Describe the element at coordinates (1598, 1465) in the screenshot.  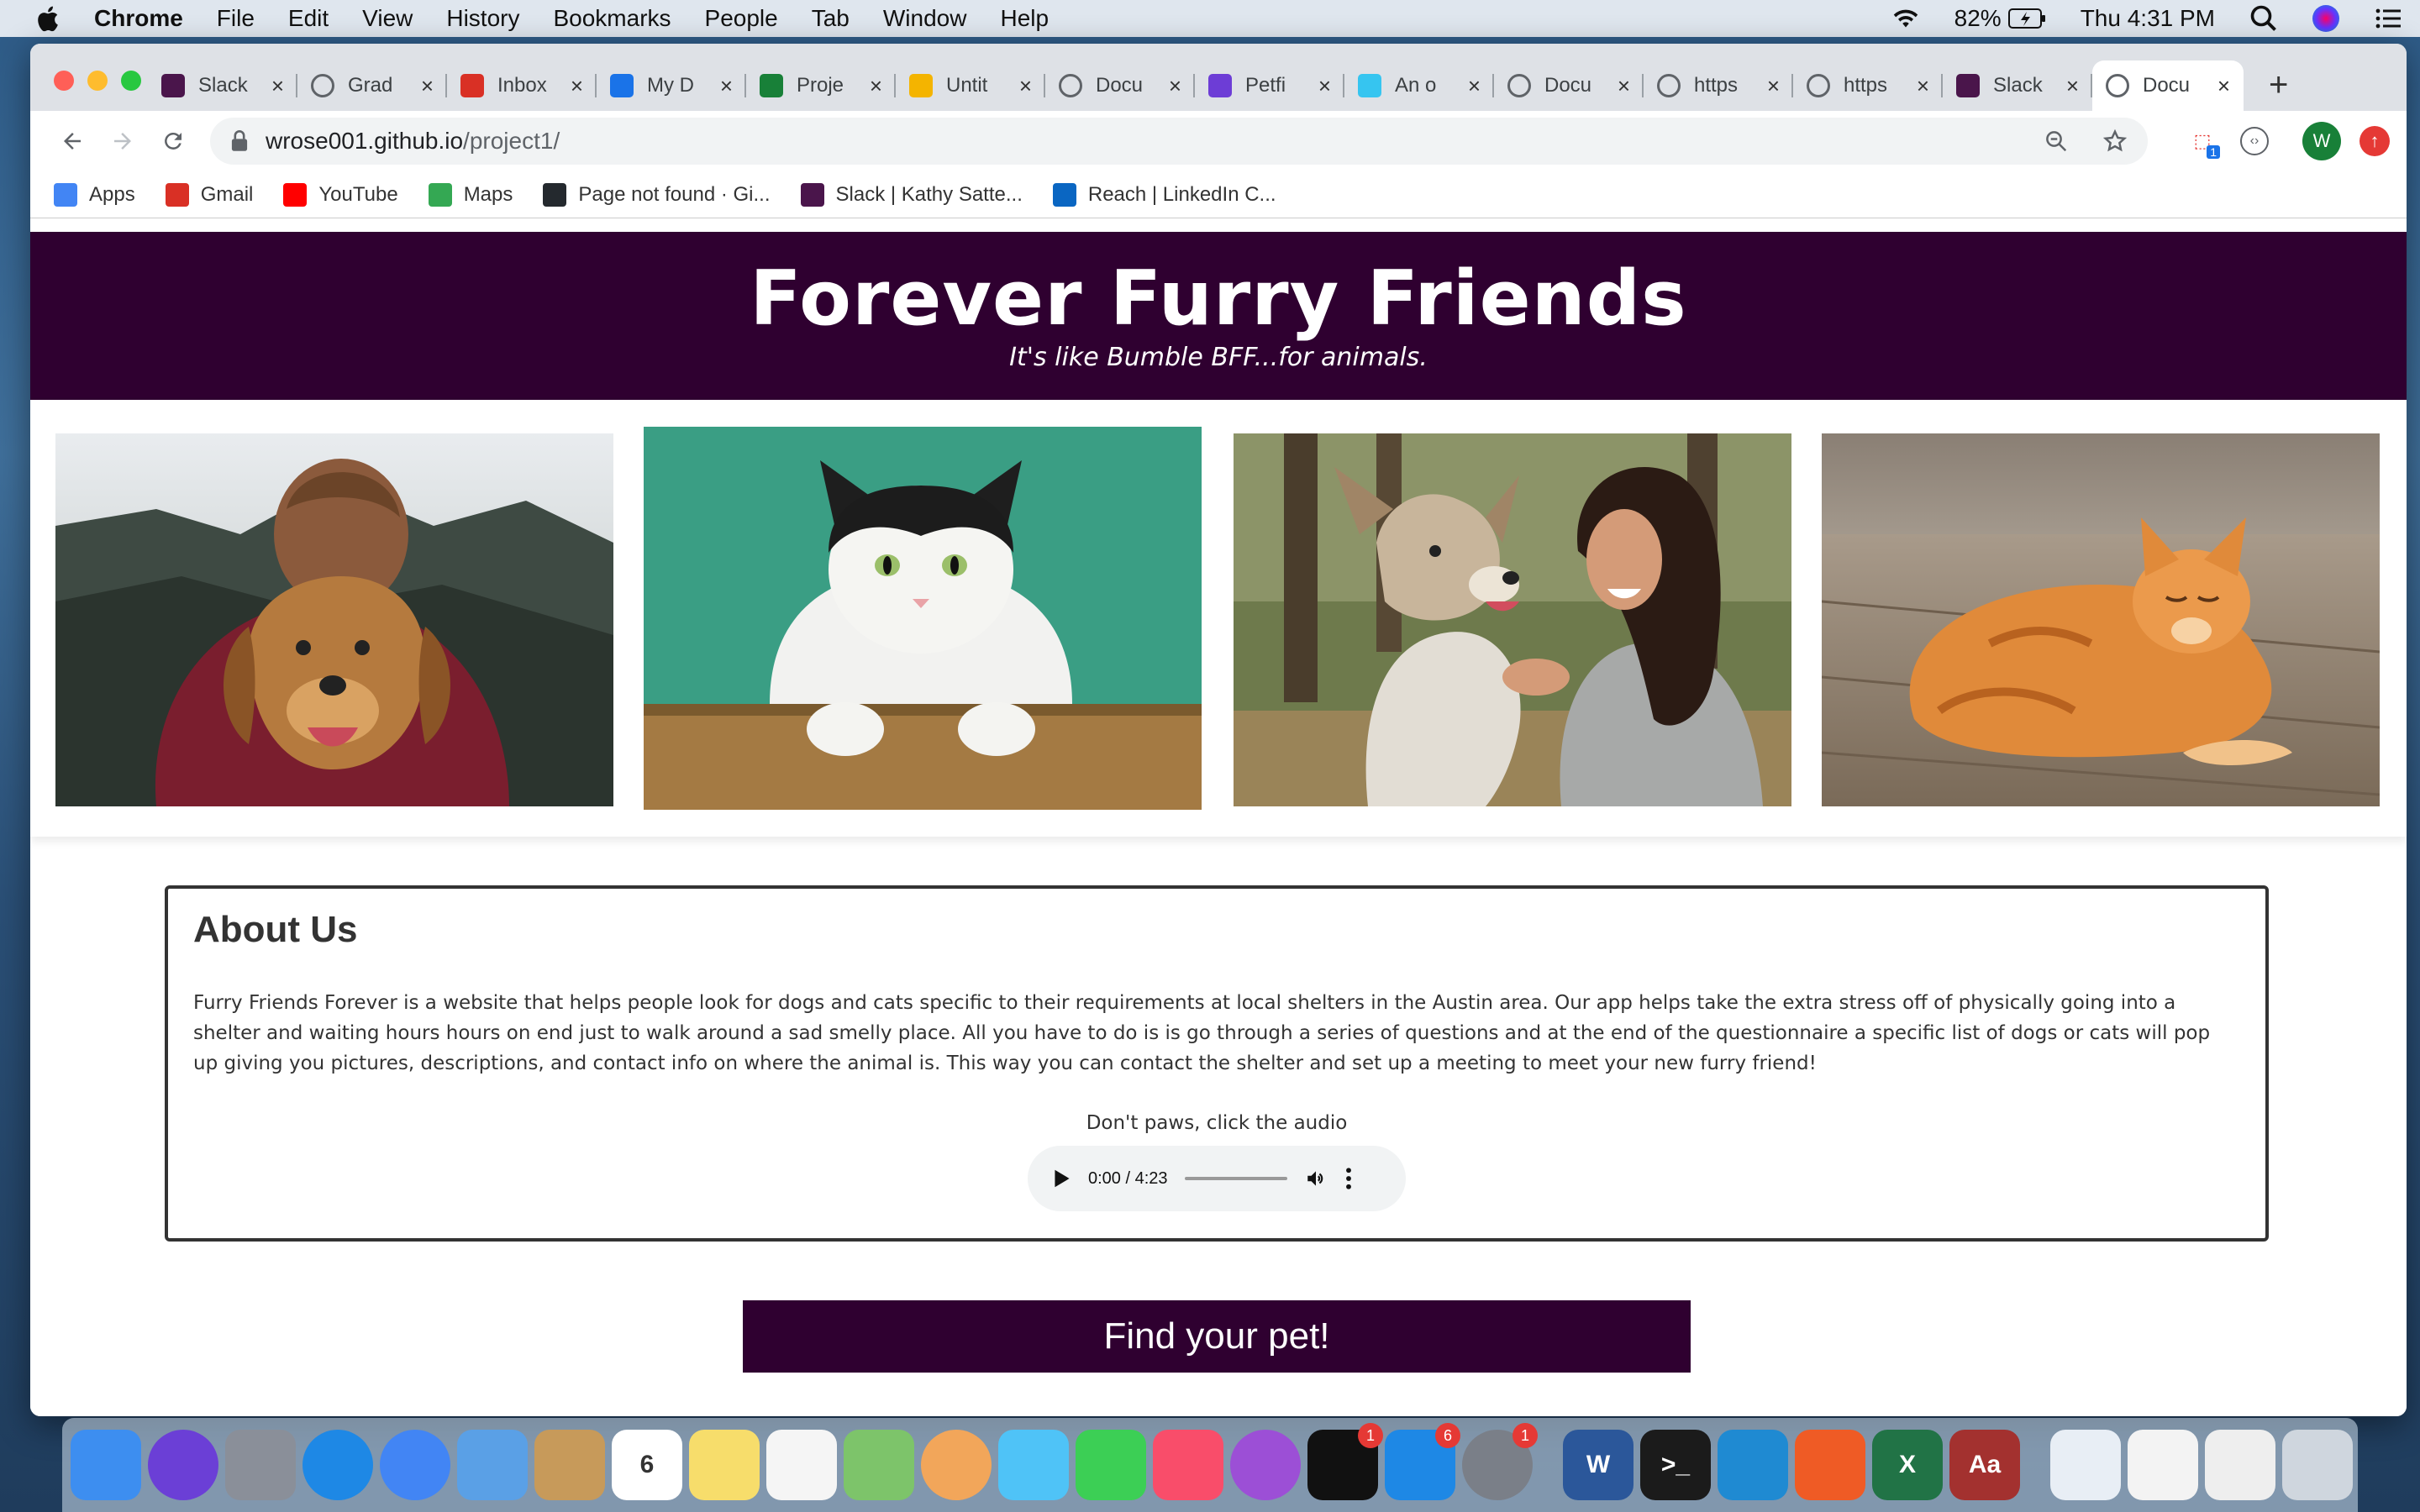
I see `word-icon: W` at that location.